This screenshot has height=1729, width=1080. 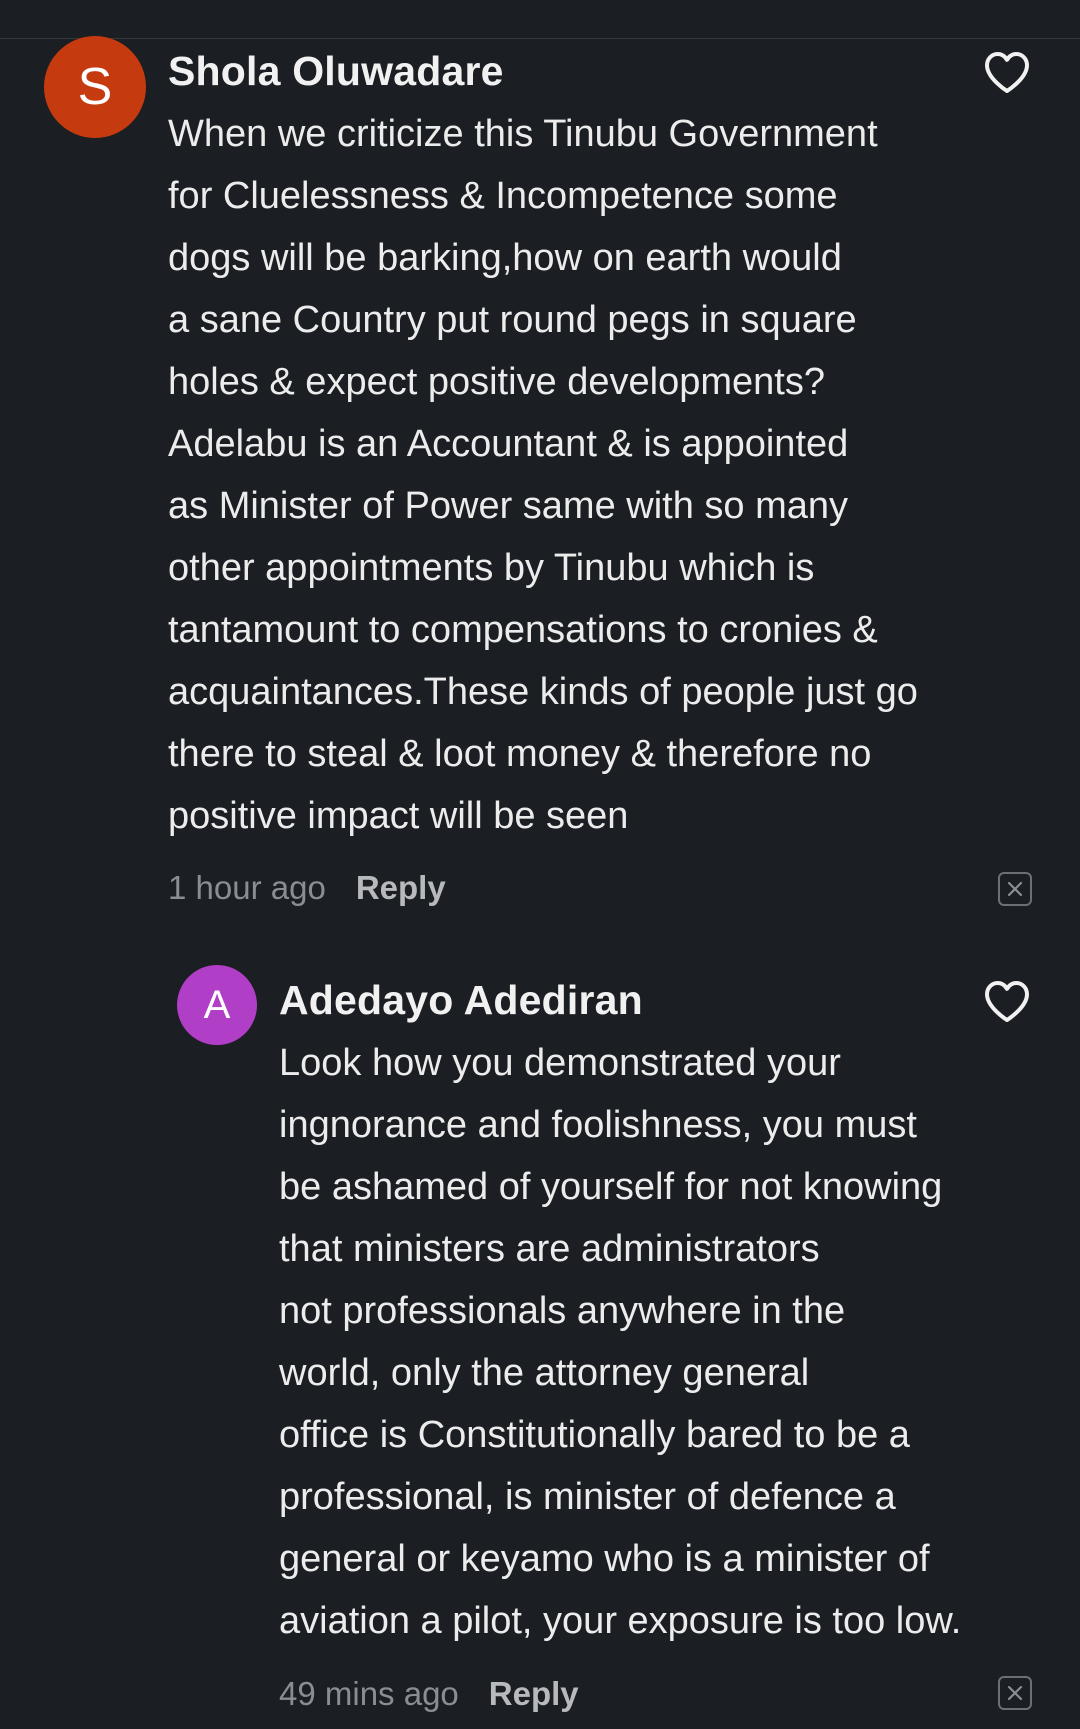 What do you see at coordinates (369, 1693) in the screenshot?
I see `comment-timestamp: 49 mins ago` at bounding box center [369, 1693].